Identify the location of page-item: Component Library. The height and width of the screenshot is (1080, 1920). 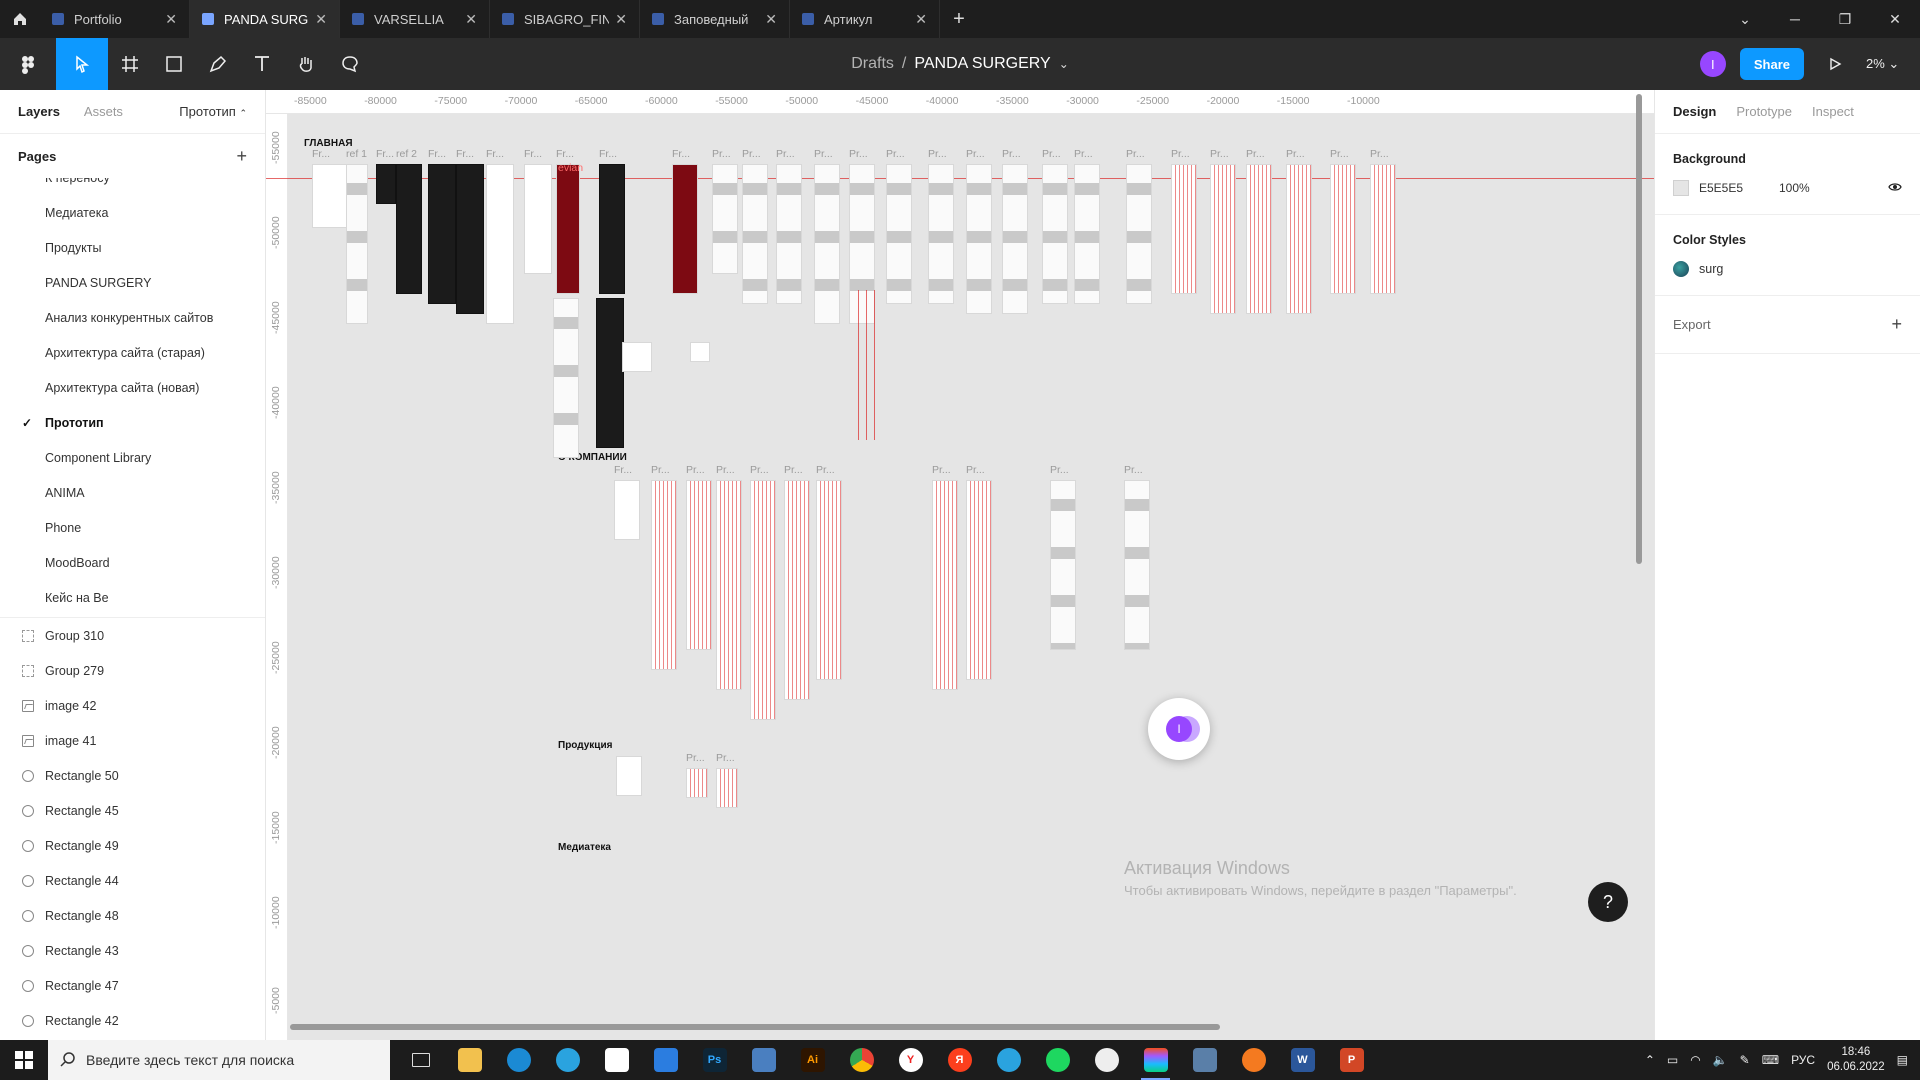
(132, 457).